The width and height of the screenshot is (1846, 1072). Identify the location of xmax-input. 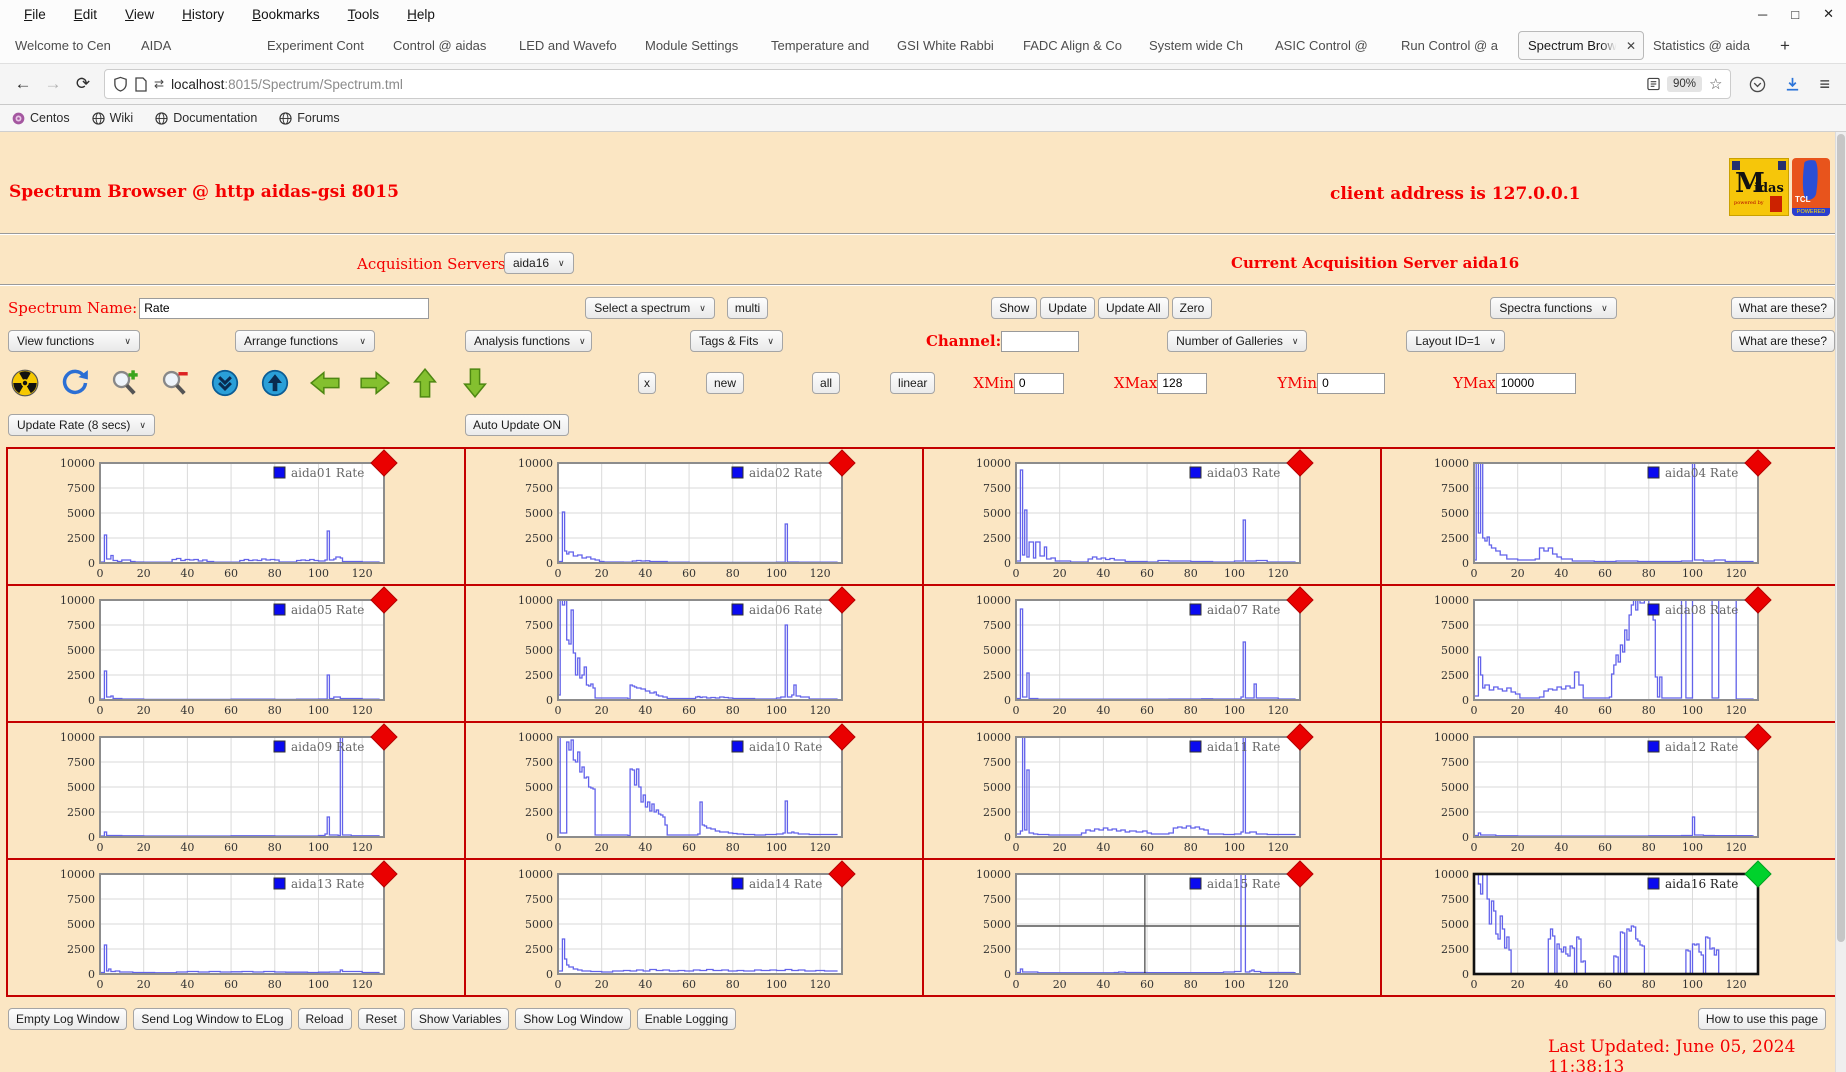
(1182, 383).